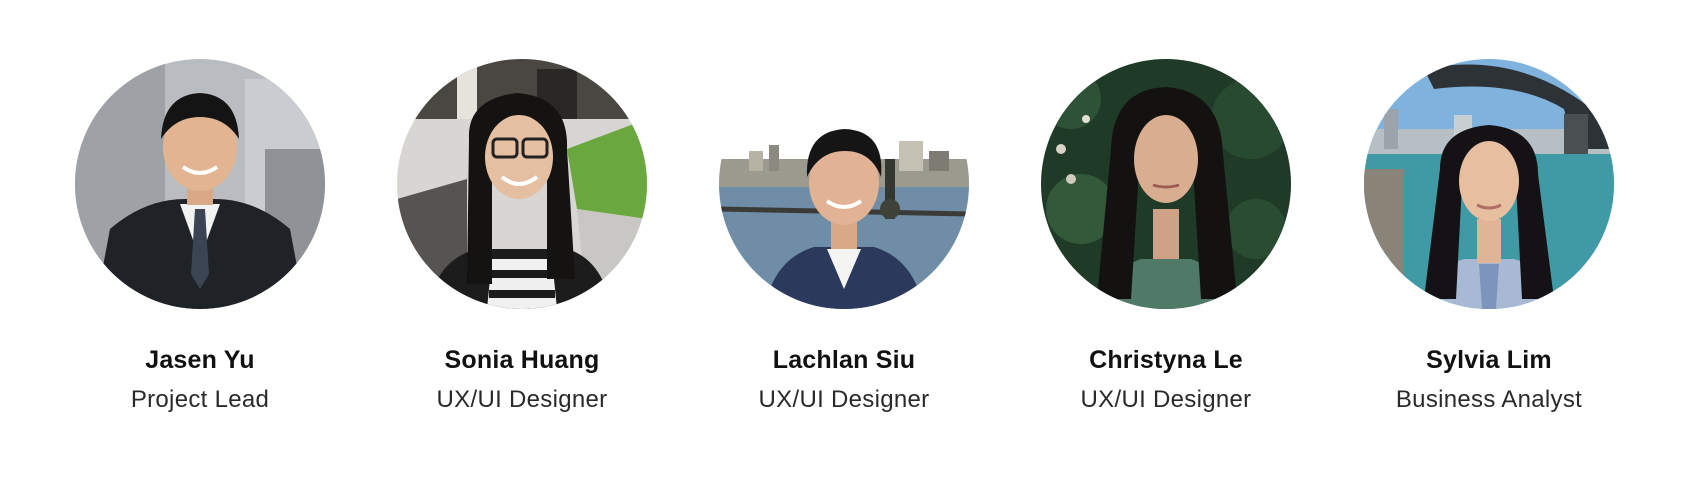 The image size is (1695, 483). What do you see at coordinates (200, 399) in the screenshot?
I see `member-role: Project Lead` at bounding box center [200, 399].